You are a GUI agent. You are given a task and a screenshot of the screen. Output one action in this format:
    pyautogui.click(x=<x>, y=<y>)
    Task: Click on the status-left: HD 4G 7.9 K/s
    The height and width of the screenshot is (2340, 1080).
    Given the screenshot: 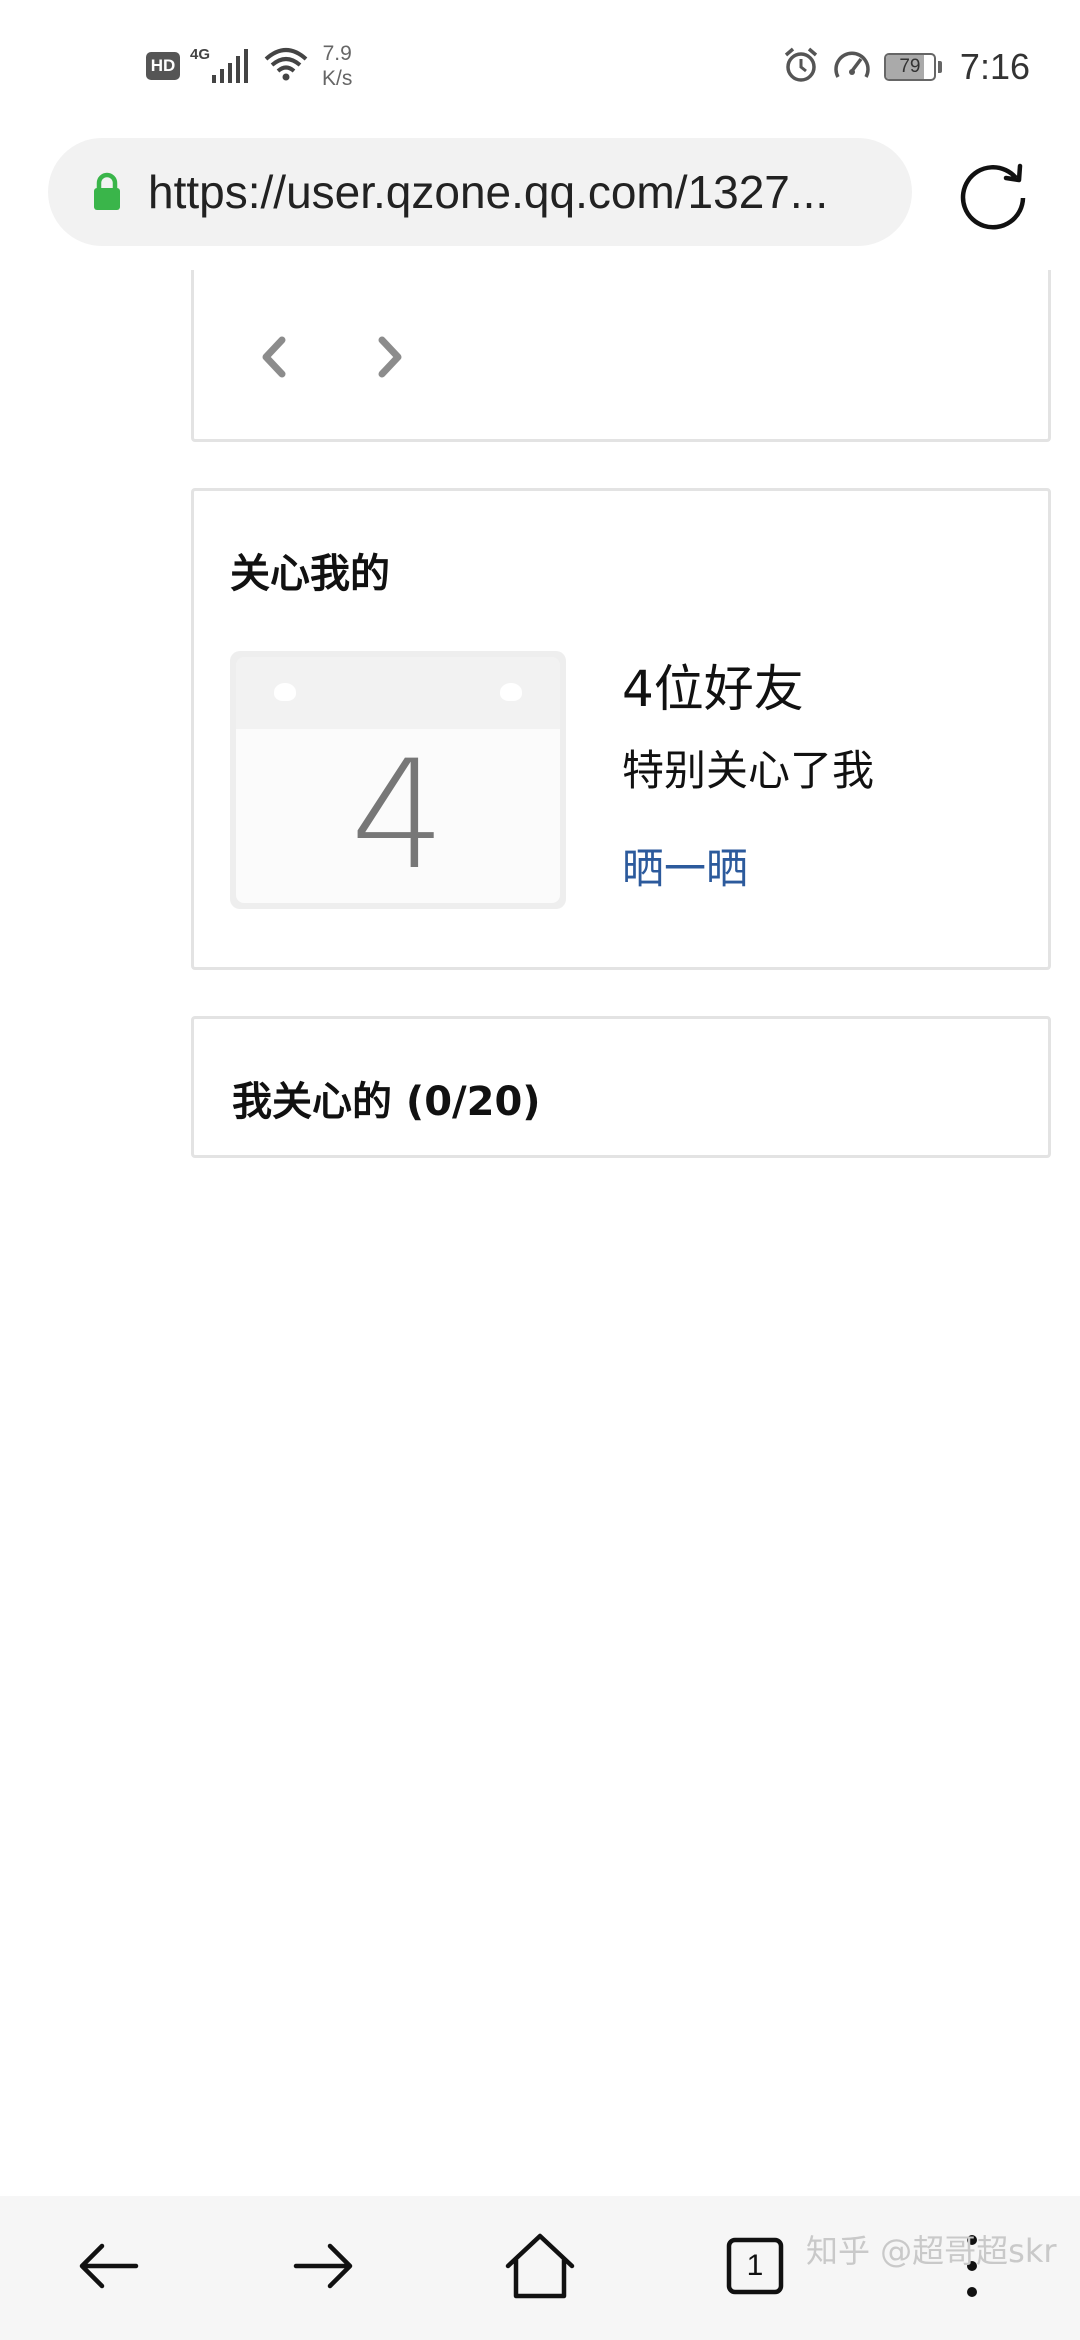 What is the action you would take?
    pyautogui.click(x=249, y=66)
    